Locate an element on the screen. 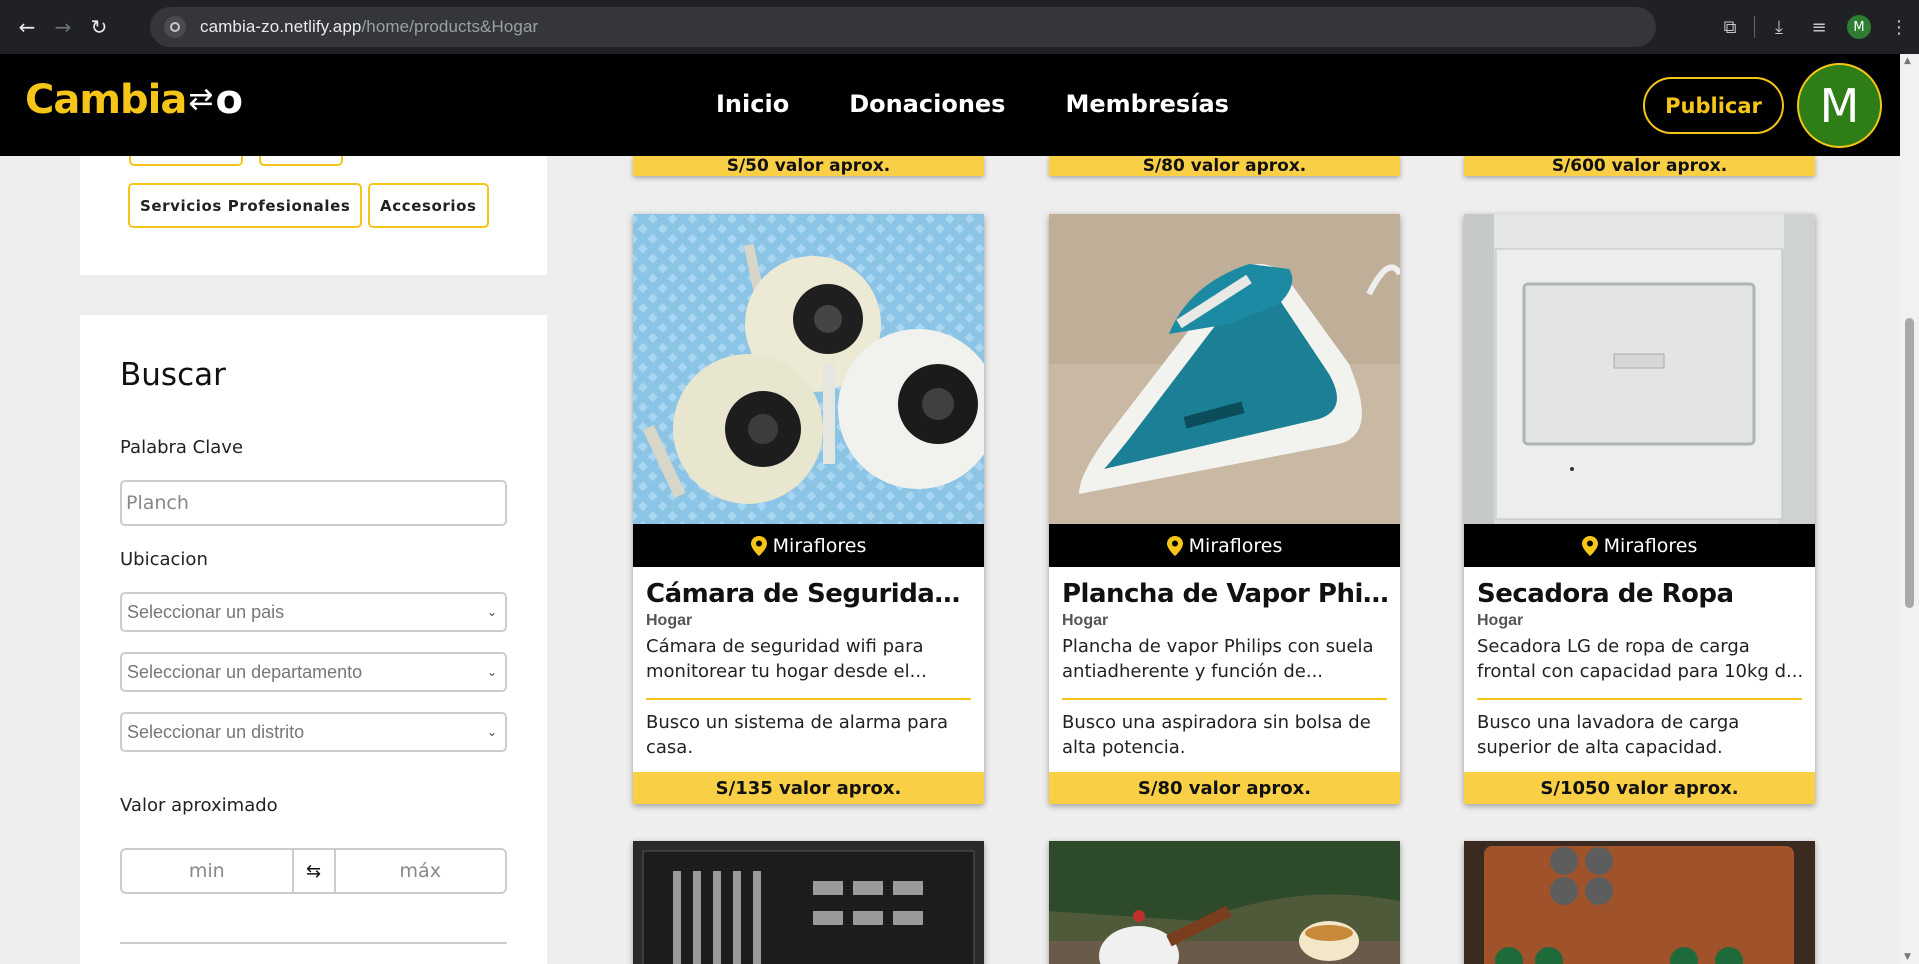 The image size is (1919, 964). country-select: Seleccionar un pais ⌄ is located at coordinates (313, 612).